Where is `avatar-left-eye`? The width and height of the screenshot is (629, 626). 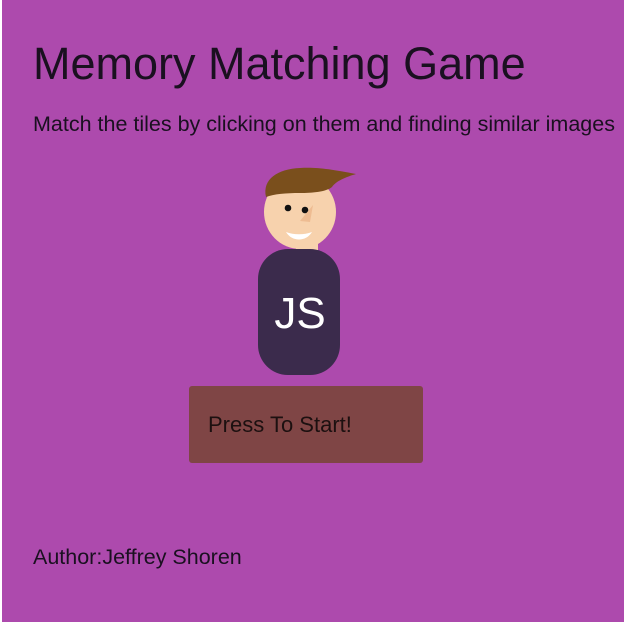
avatar-left-eye is located at coordinates (288, 208).